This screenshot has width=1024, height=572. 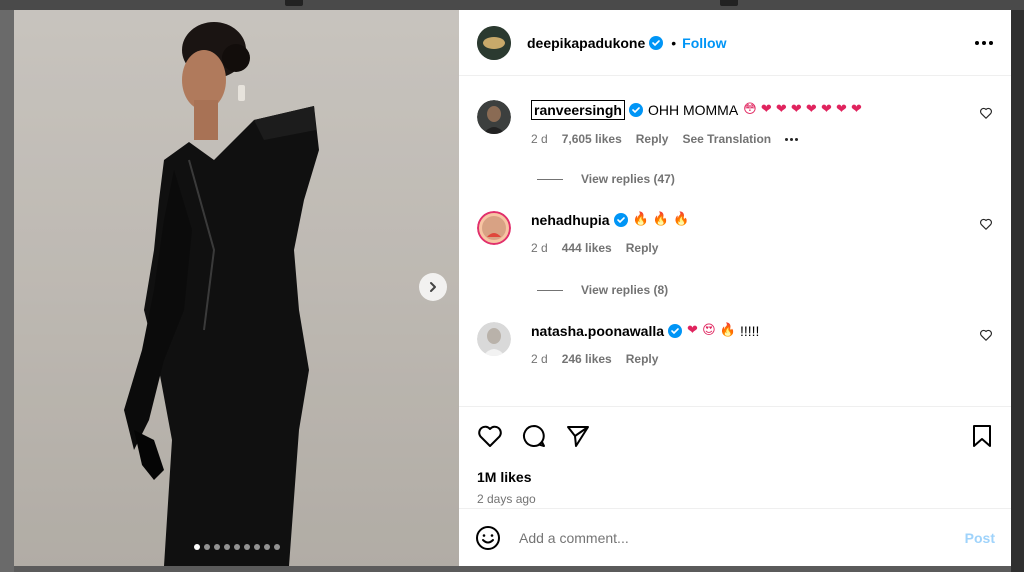 What do you see at coordinates (735, 233) in the screenshot?
I see `comment-item: nehadhupia 🔥 🔥 🔥 2 d 444 likes Reply` at bounding box center [735, 233].